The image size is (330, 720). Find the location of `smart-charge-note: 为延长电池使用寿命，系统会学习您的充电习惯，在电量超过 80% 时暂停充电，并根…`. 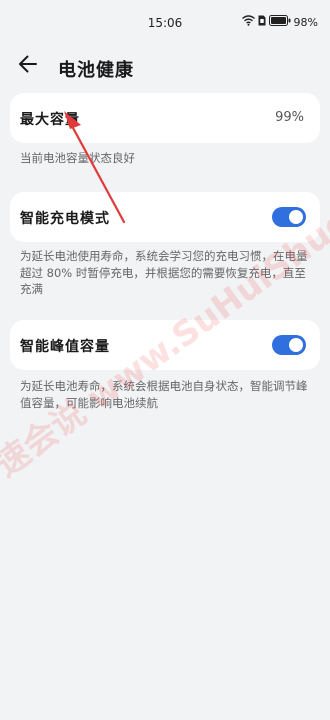

smart-charge-note: 为延长电池使用寿命，系统会学习您的充电习惯，在电量超过 80% 时暂停充电，并根… is located at coordinates (164, 272).